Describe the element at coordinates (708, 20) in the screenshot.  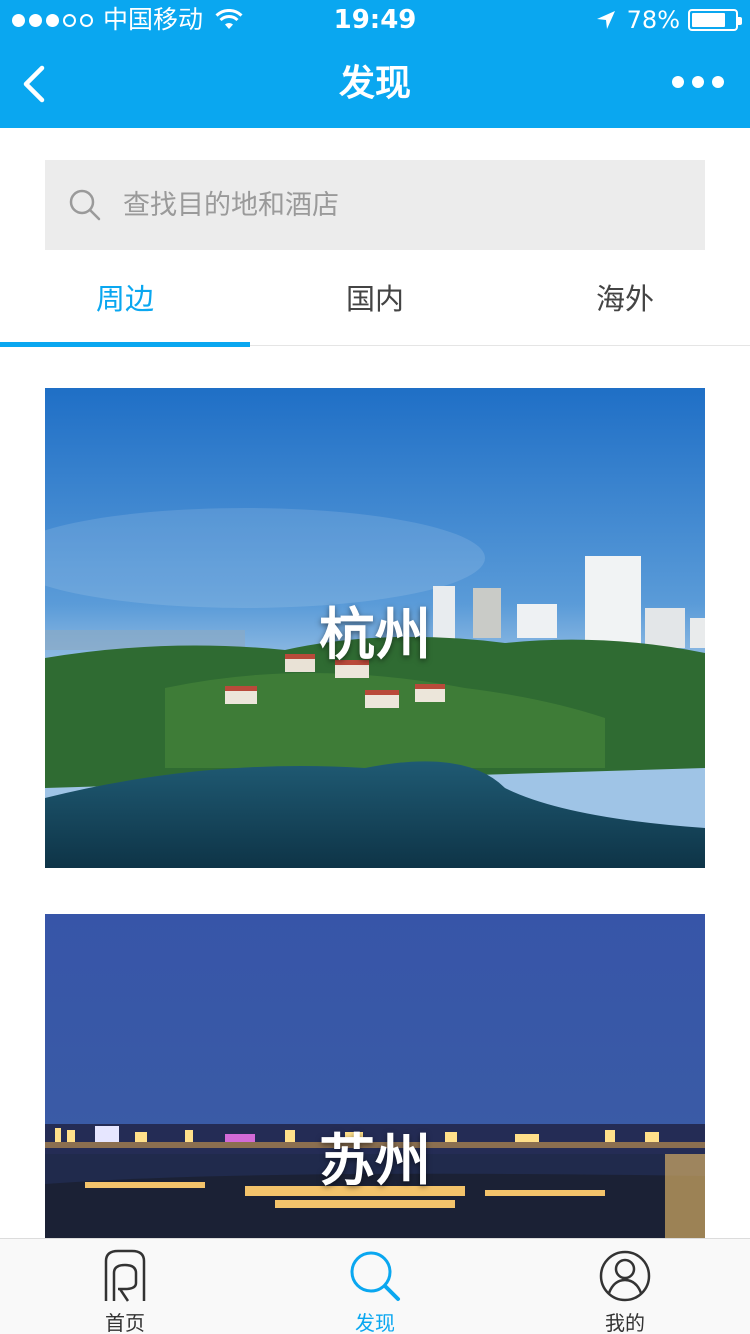
I see `battery-fill` at that location.